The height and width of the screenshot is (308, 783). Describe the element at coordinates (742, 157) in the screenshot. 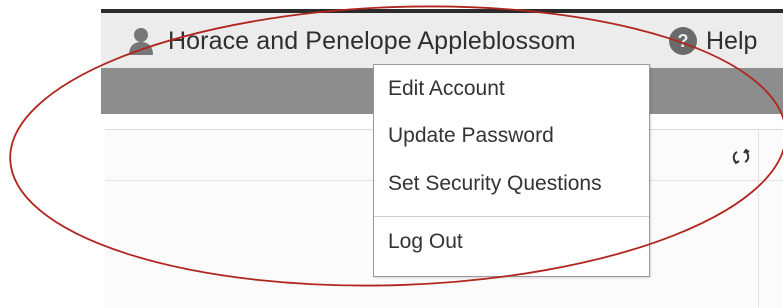

I see `refresh-icon` at that location.